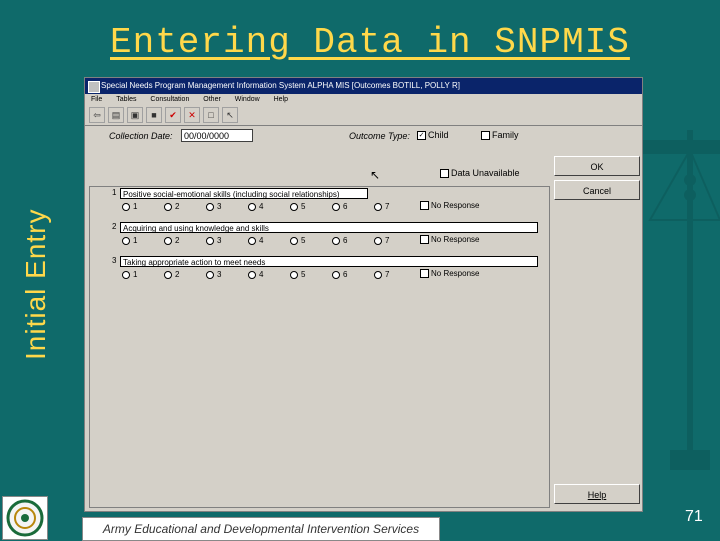 Image resolution: width=720 pixels, height=541 pixels. Describe the element at coordinates (114, 192) in the screenshot. I see `question-number: 1` at that location.